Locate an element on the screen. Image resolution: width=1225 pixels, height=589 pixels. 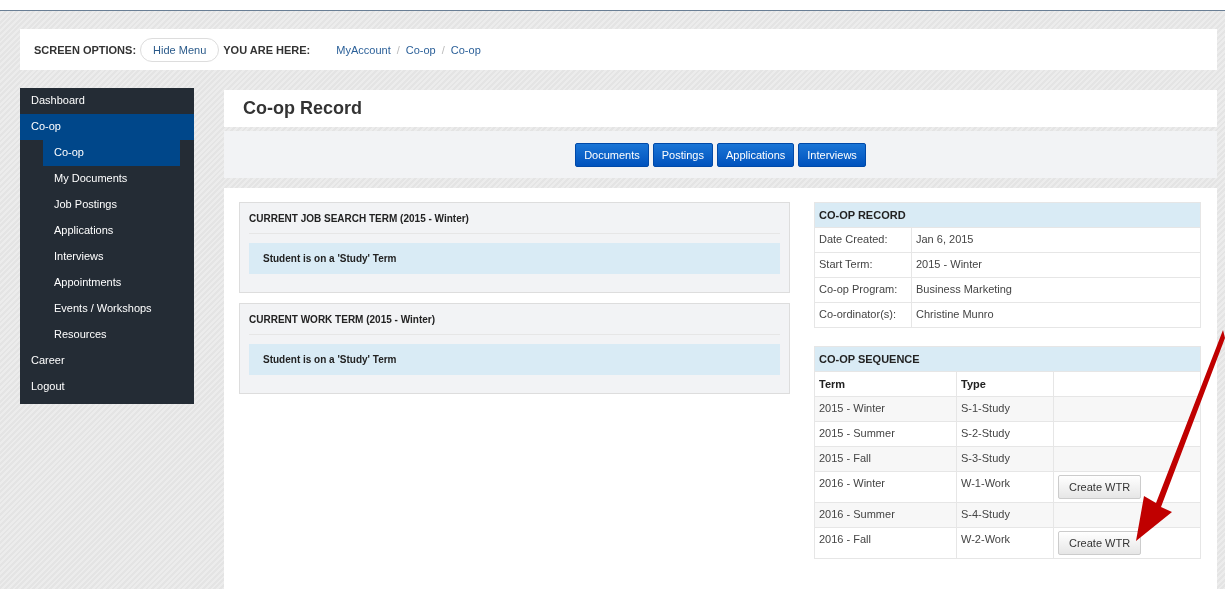
sidebar-subitem: Appointments is located at coordinates (111, 283).